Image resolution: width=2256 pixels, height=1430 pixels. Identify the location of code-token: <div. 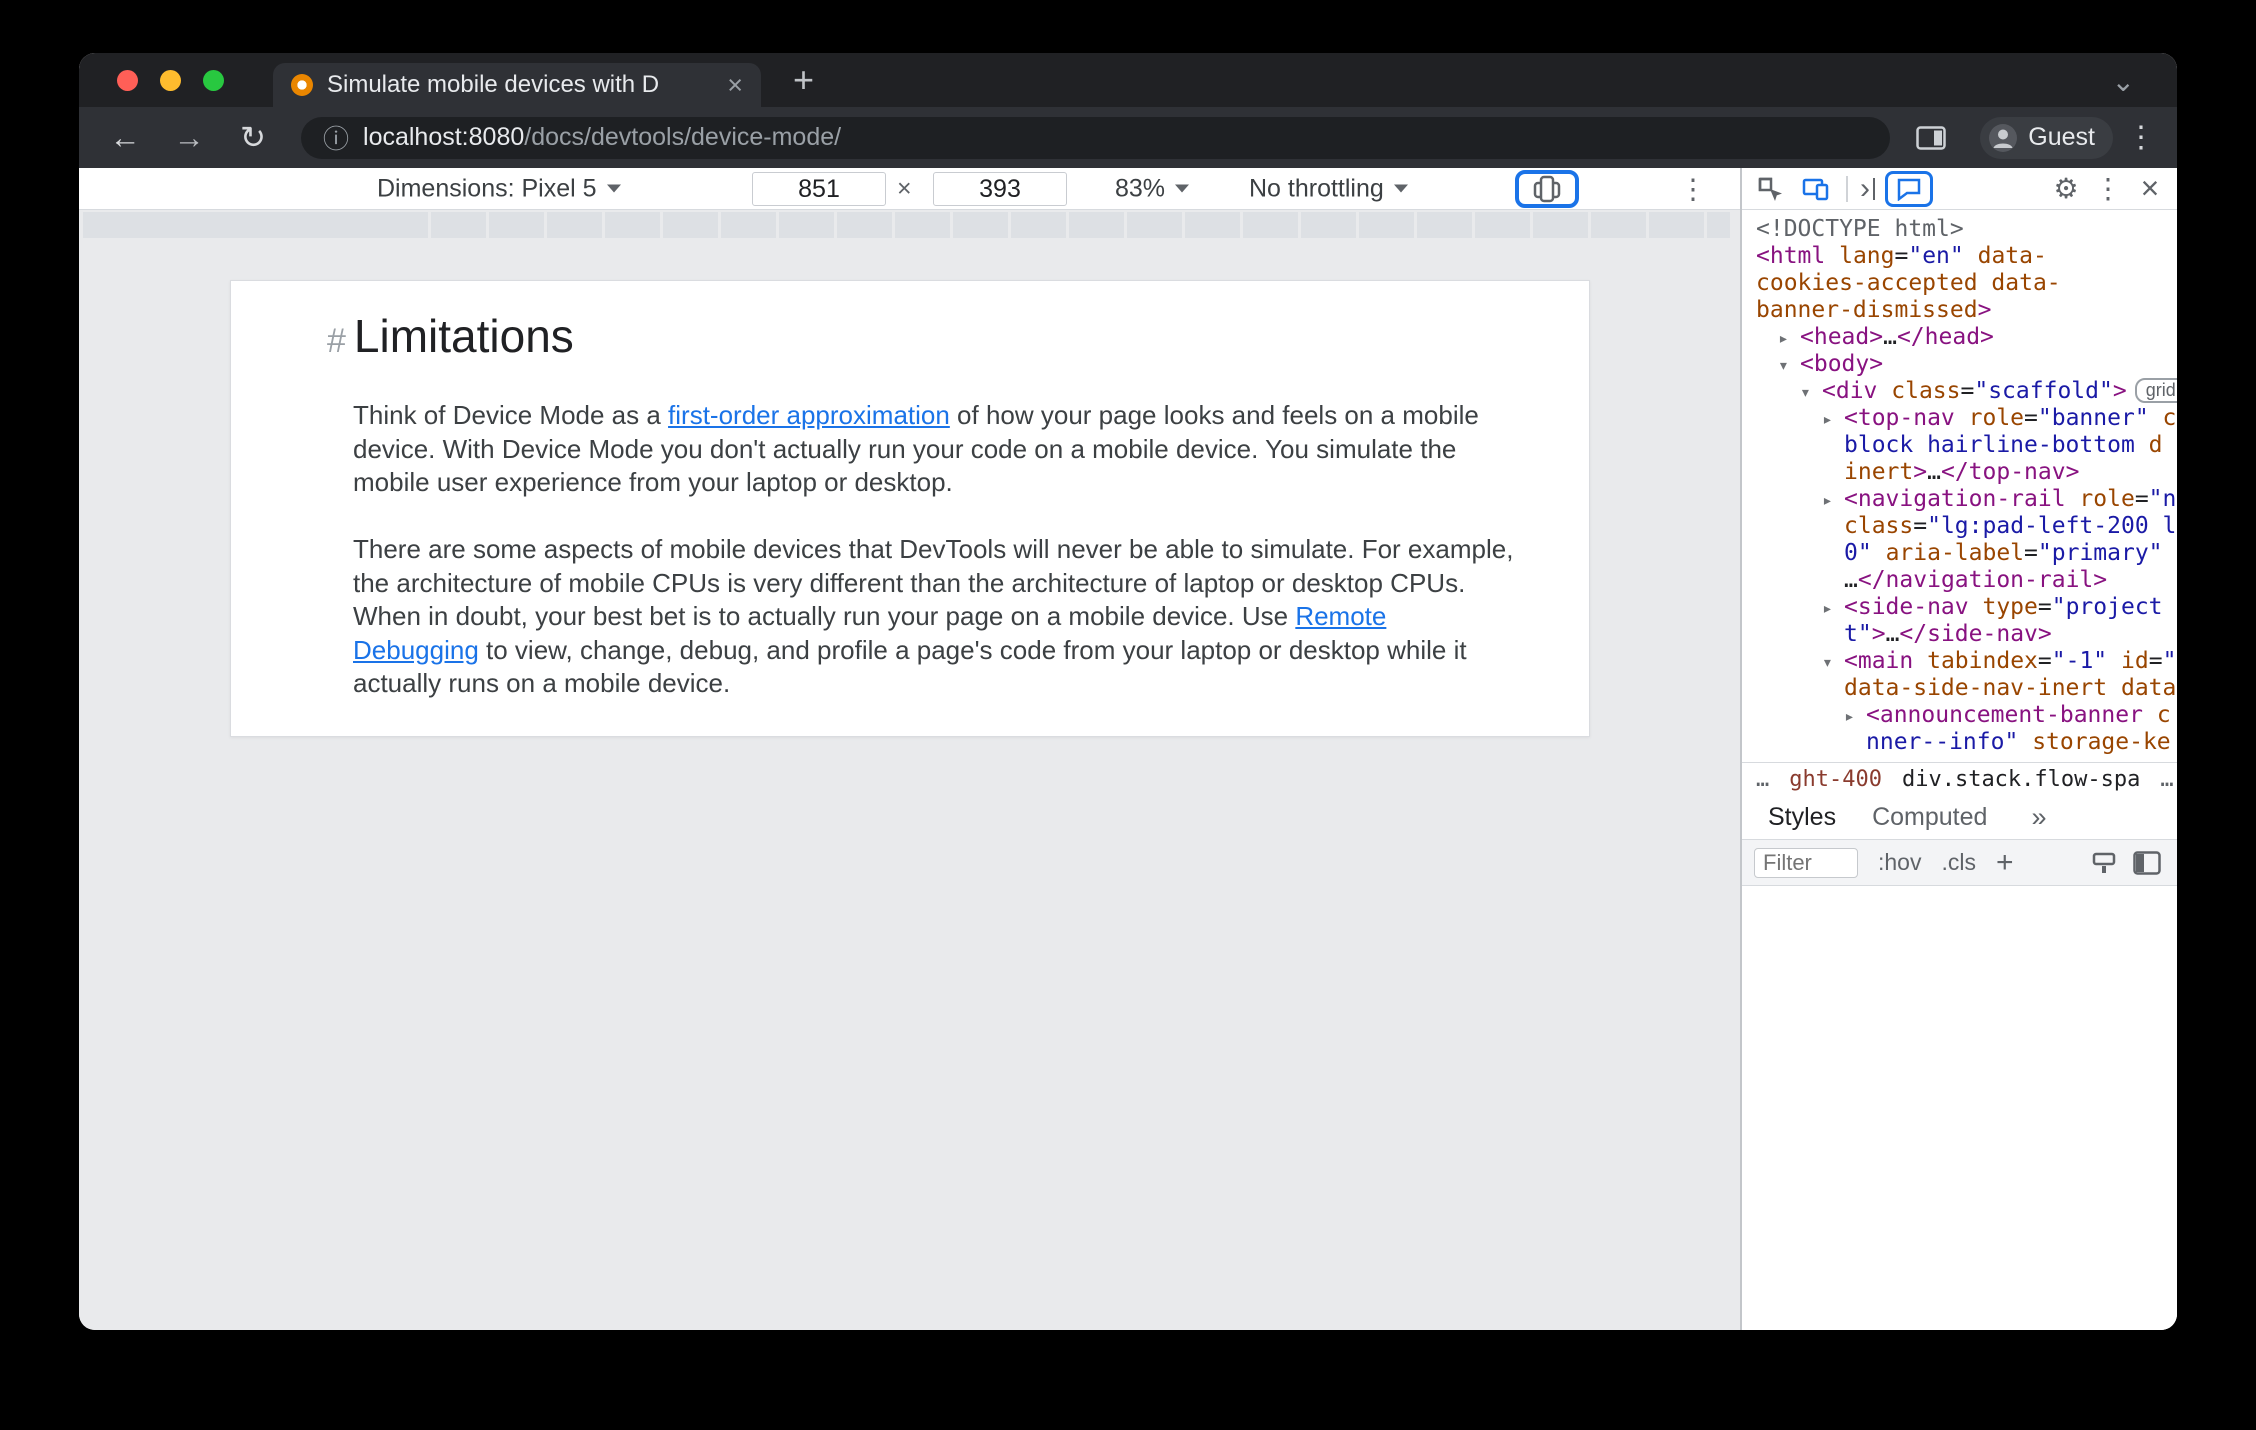
(1850, 391).